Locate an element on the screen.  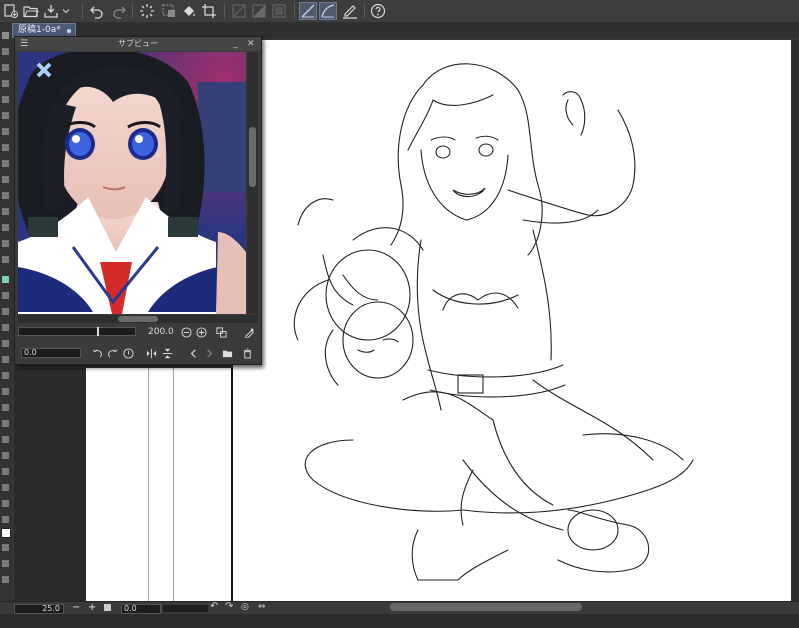
delete-image-icon is located at coordinates (247, 353).